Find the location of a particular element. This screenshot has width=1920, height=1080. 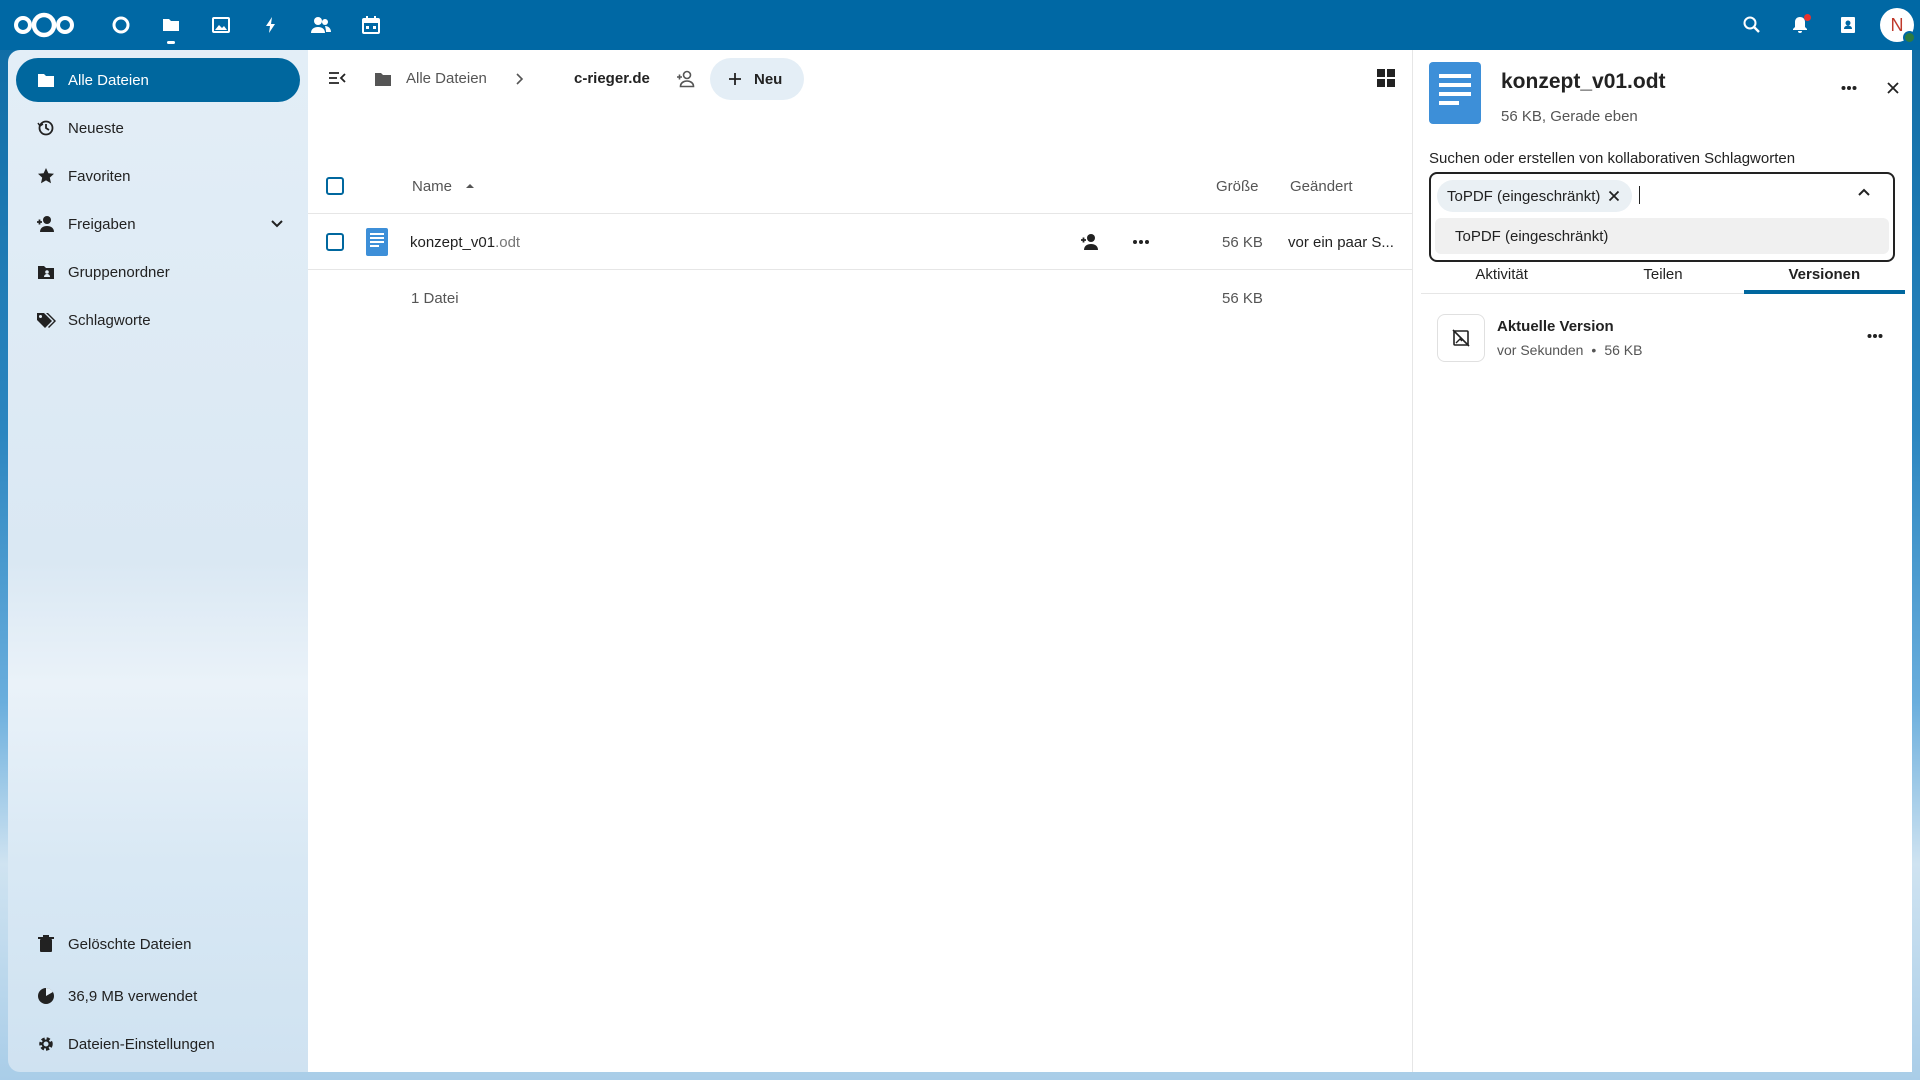

search-icon is located at coordinates (1751, 24).